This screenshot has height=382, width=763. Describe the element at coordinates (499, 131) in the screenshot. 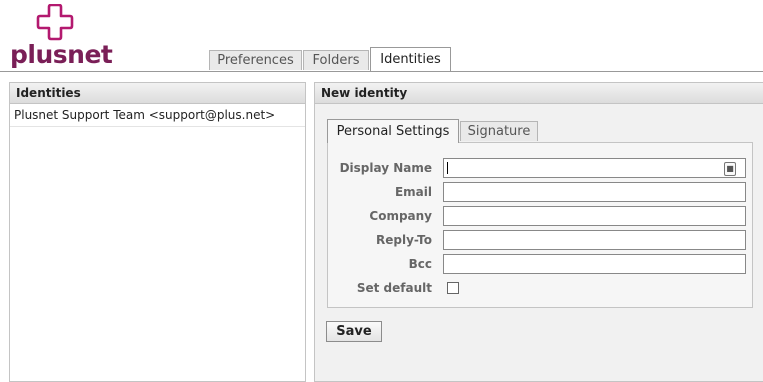

I see `tab-signature: Signature` at that location.